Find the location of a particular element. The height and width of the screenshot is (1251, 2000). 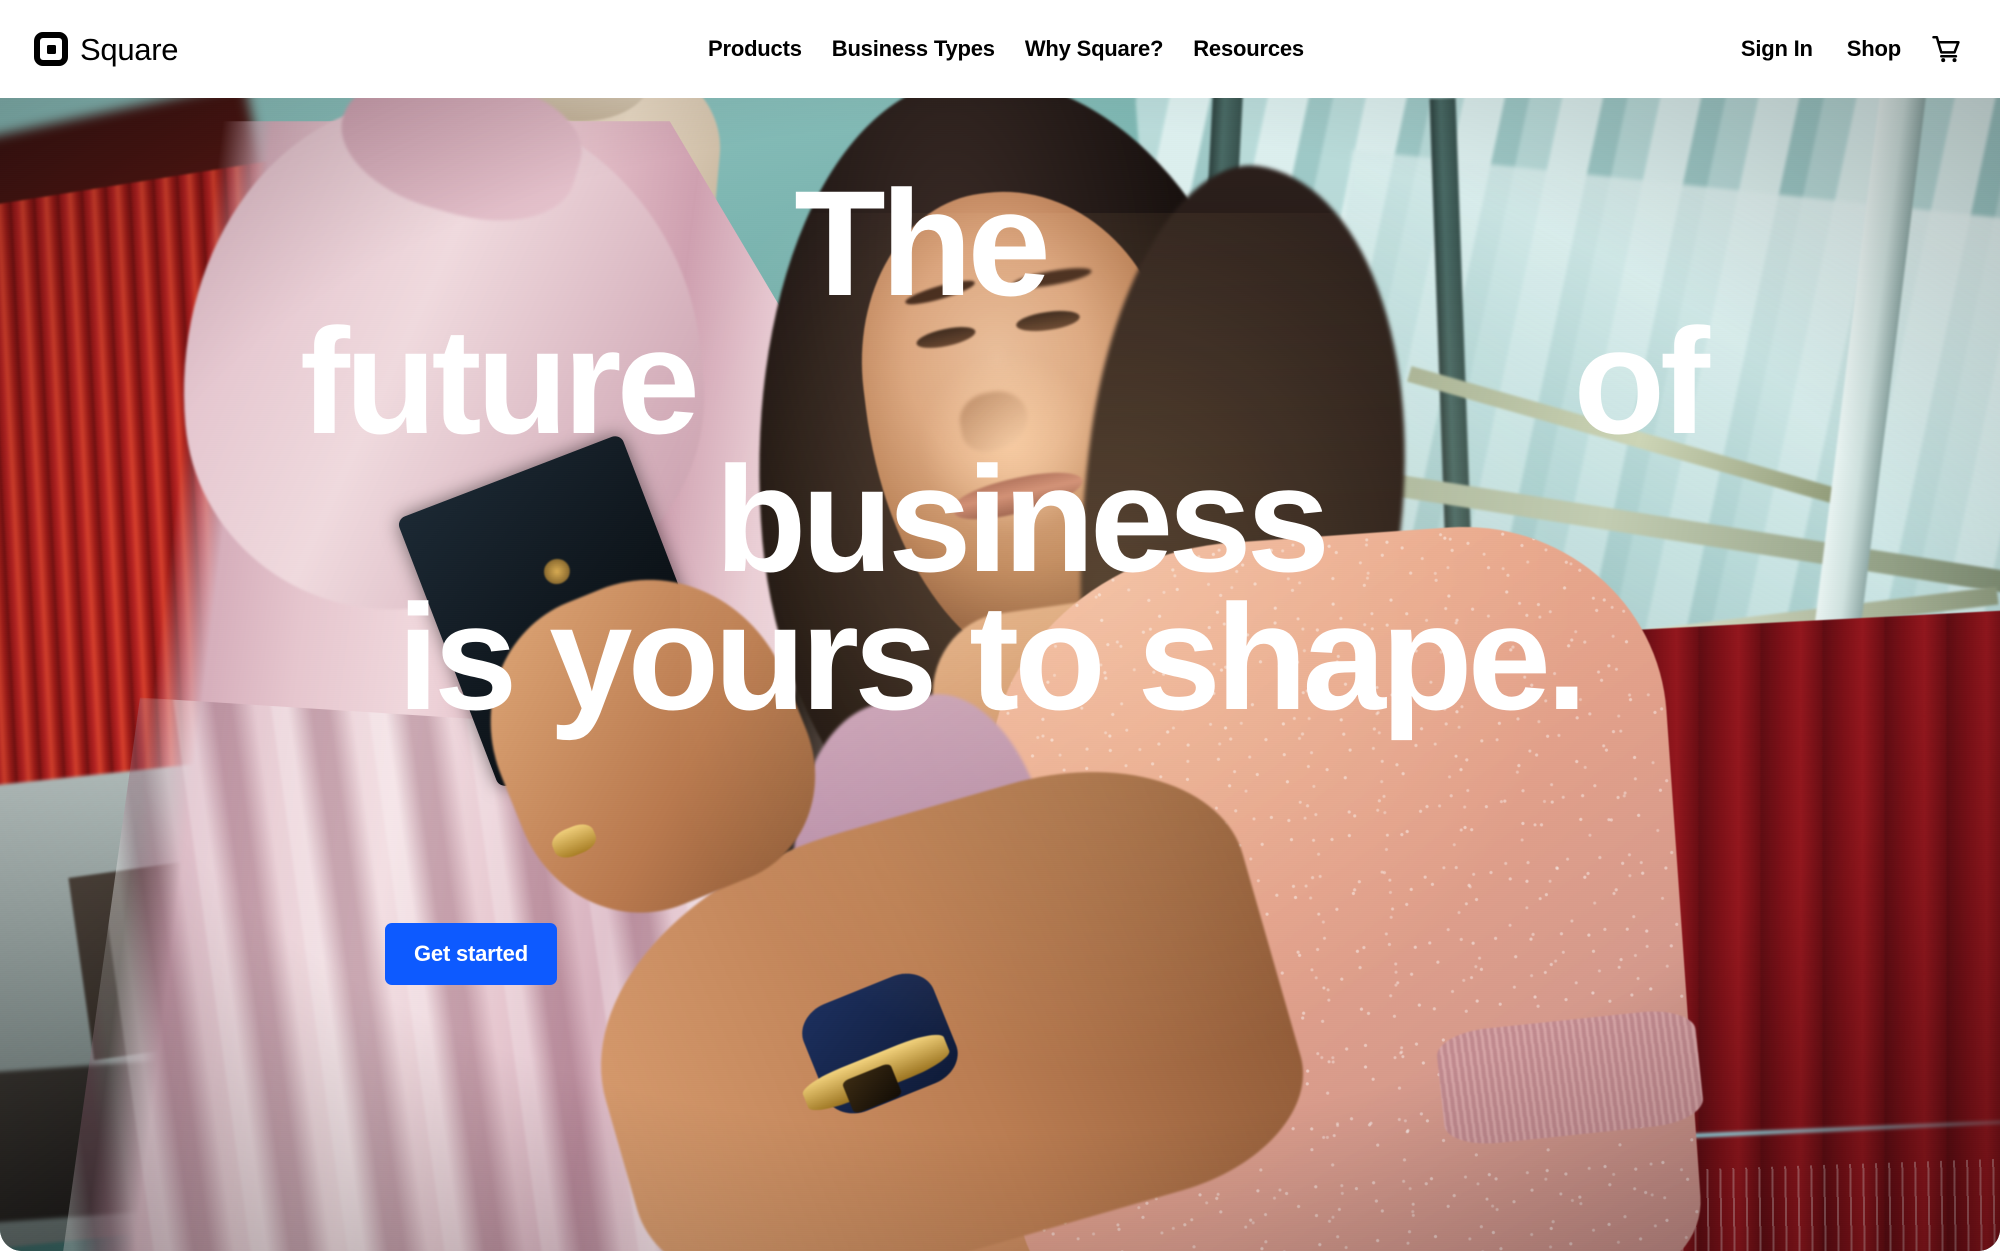

shopping-cart-icon is located at coordinates (1946, 49).